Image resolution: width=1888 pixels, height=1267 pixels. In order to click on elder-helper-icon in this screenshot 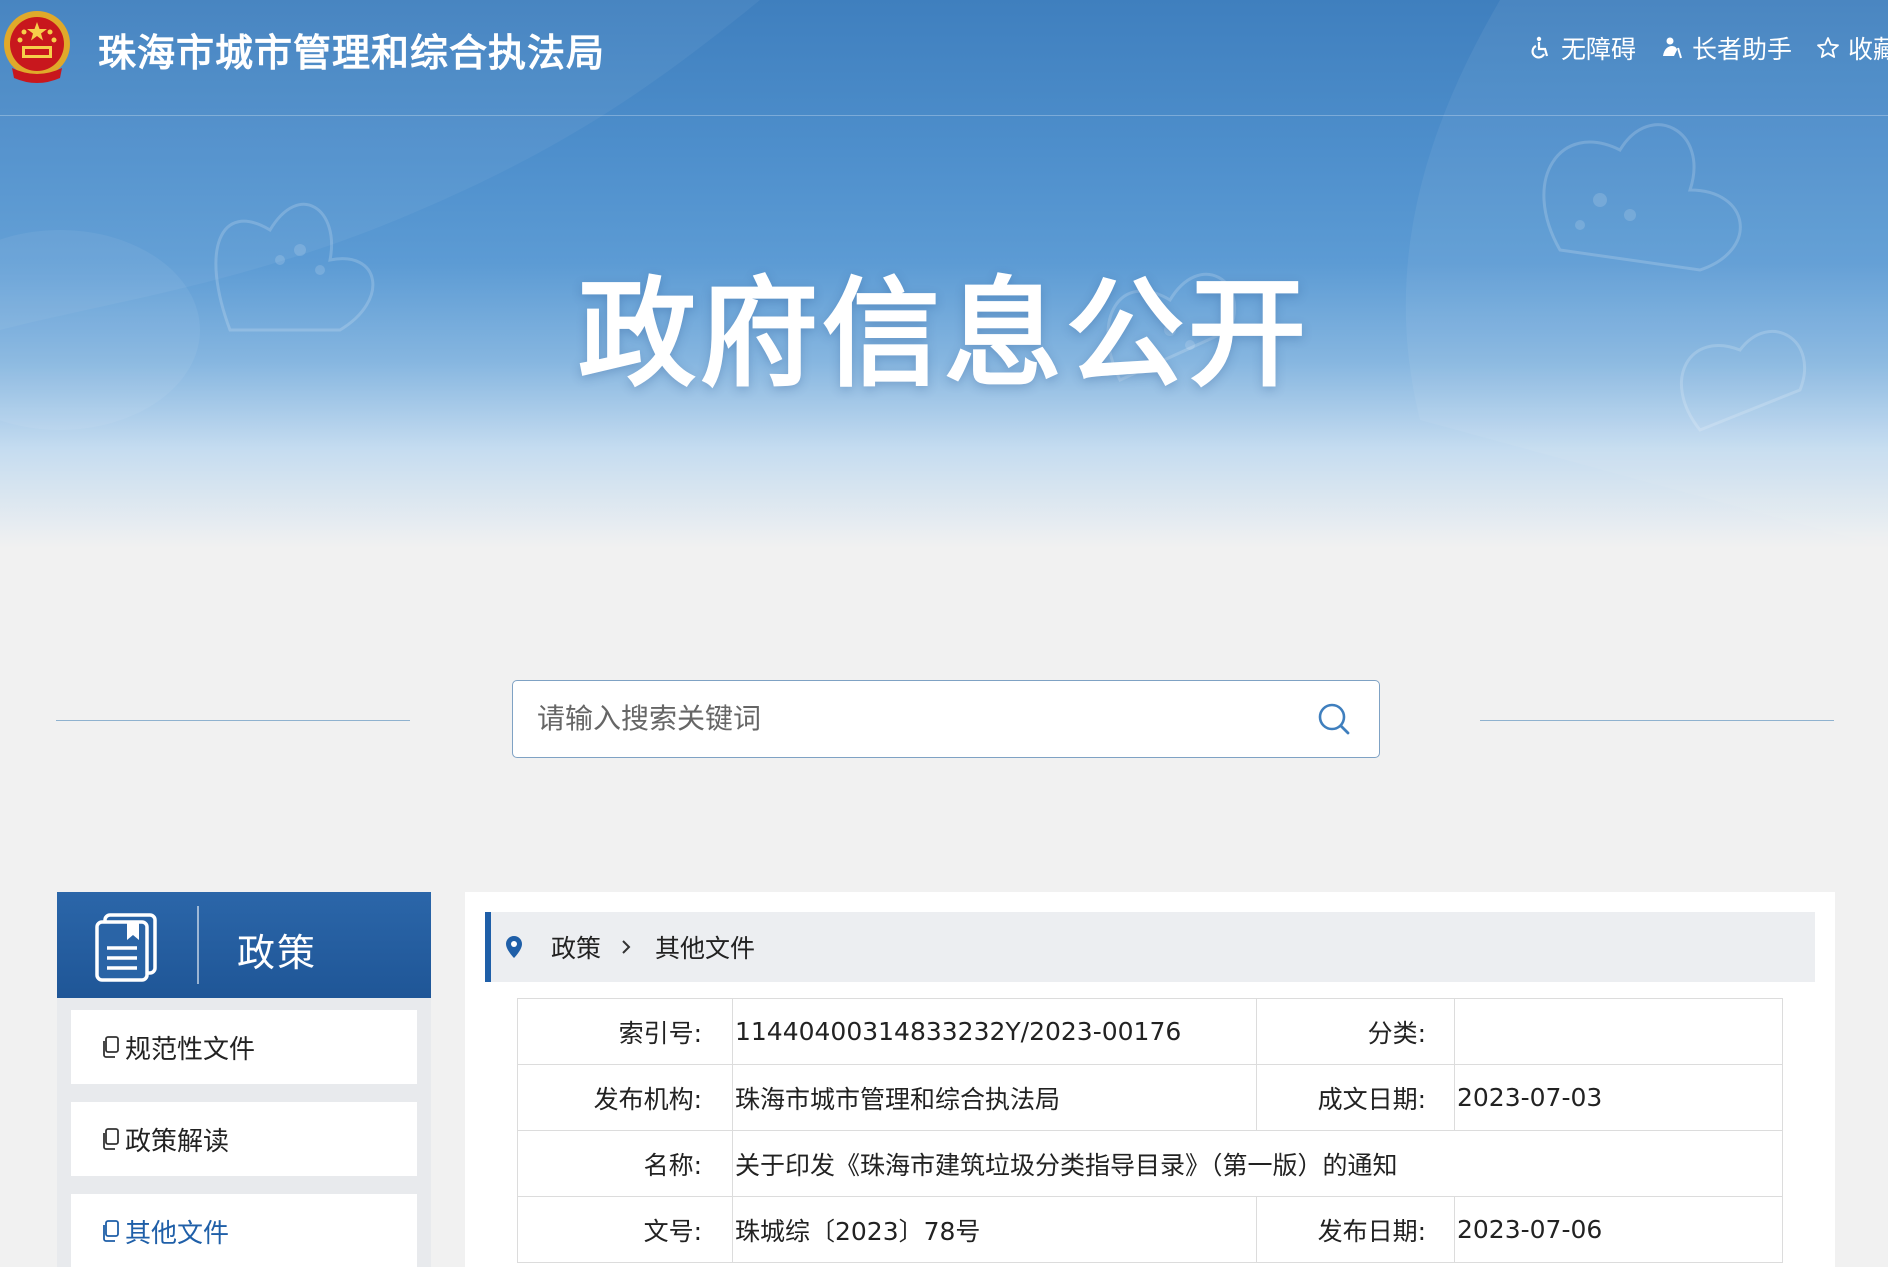, I will do `click(1672, 48)`.